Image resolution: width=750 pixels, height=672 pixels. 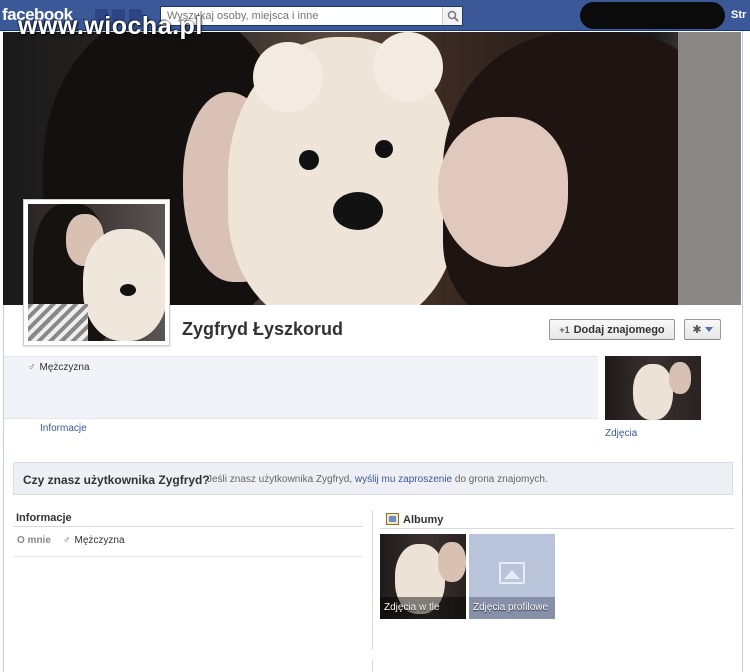 What do you see at coordinates (301, 387) in the screenshot?
I see `info-summary-box` at bounding box center [301, 387].